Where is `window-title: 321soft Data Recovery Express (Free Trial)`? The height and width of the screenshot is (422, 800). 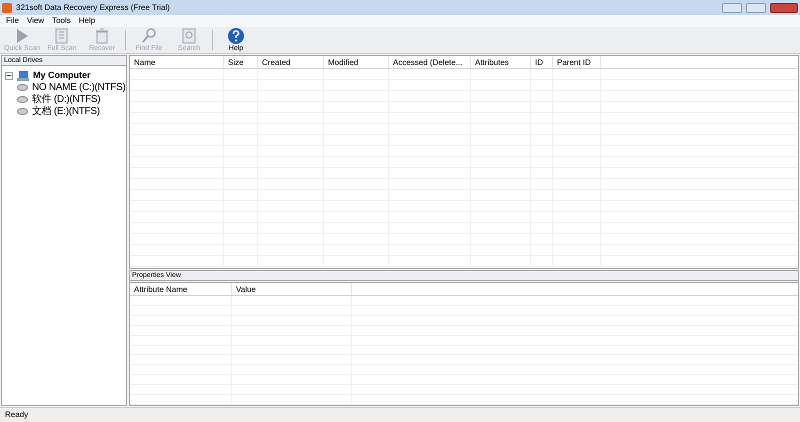
window-title: 321soft Data Recovery Express (Free Trial) is located at coordinates (93, 7).